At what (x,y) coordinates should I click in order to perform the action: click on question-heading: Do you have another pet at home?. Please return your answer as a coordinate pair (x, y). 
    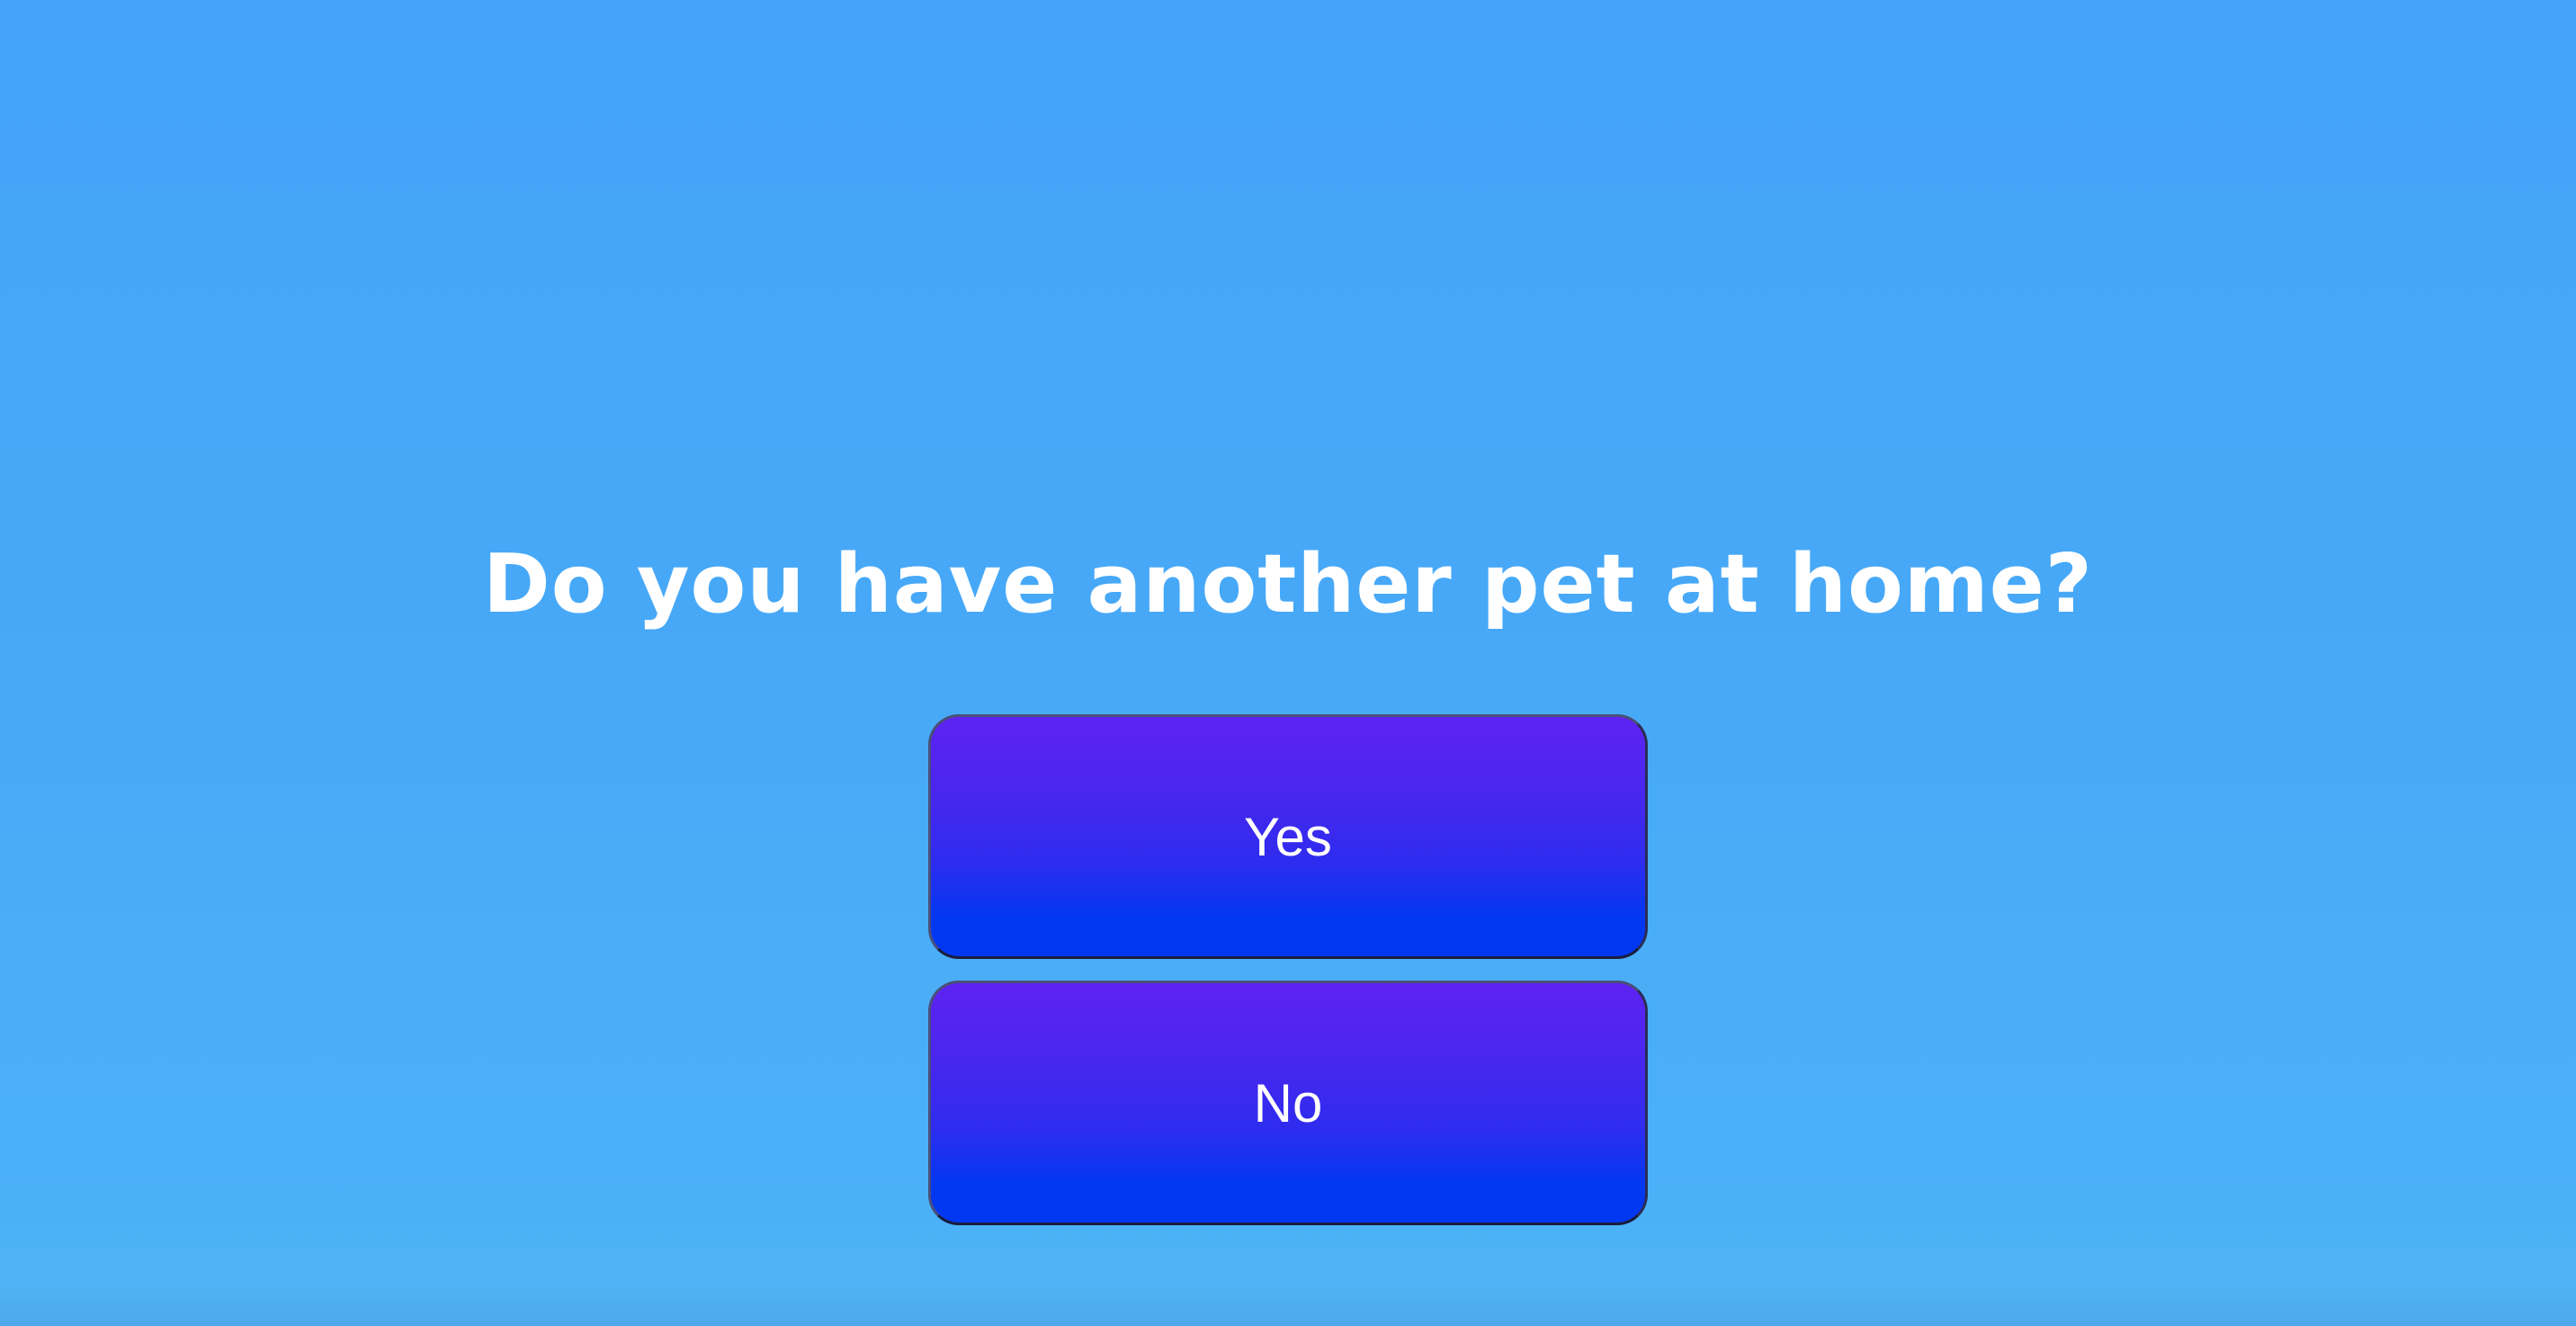
    Looking at the image, I should click on (1288, 585).